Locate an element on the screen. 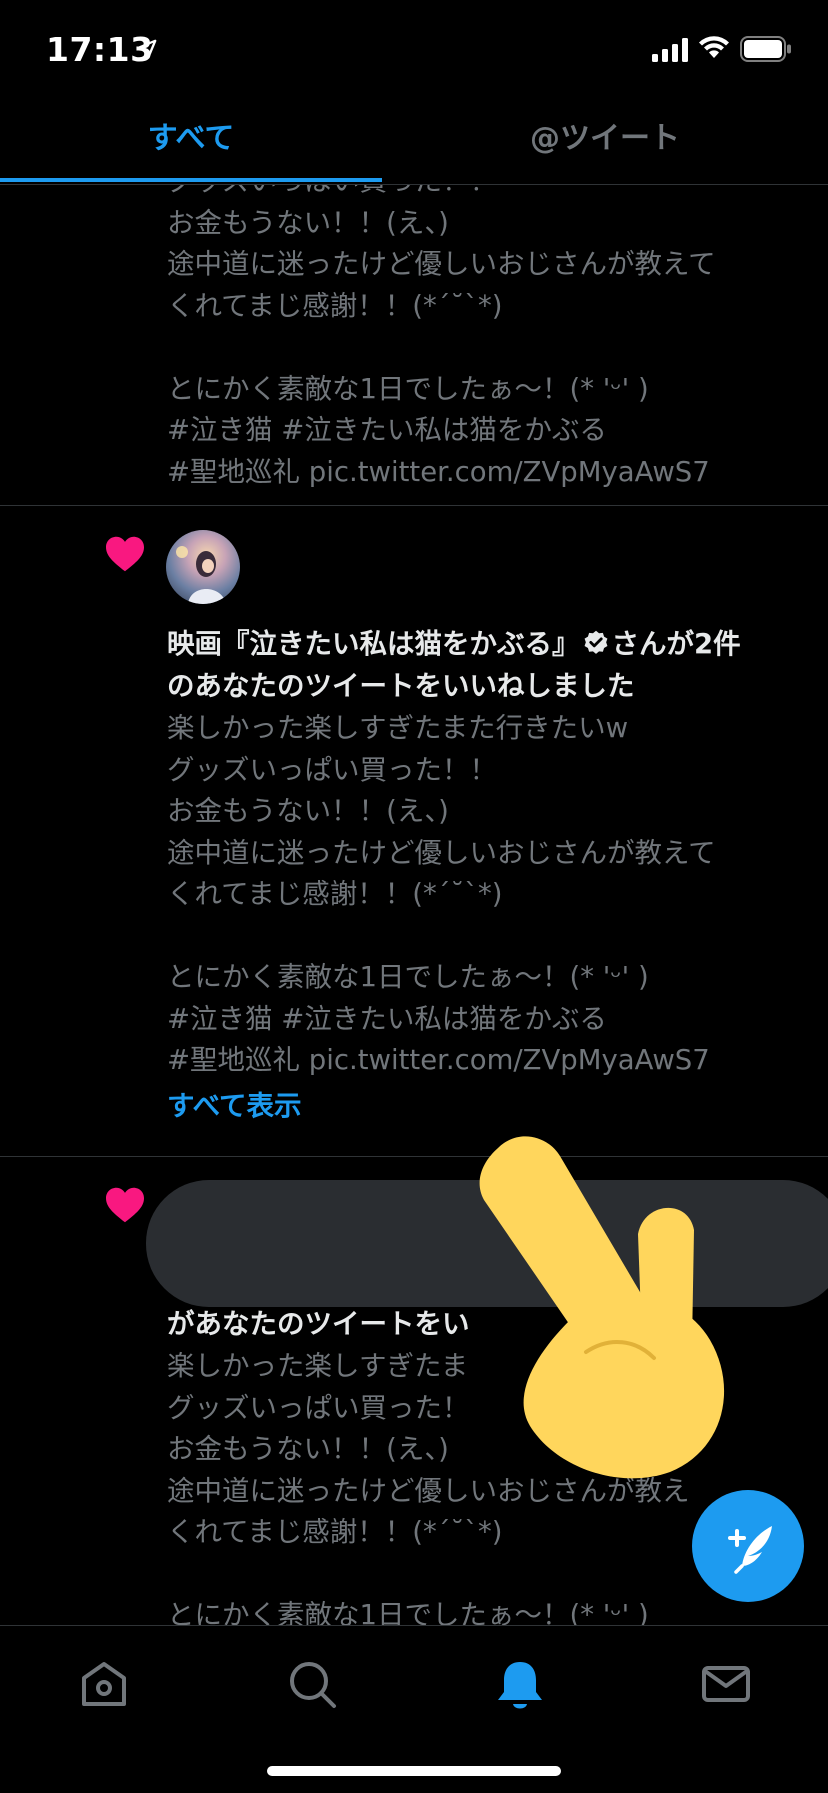  search-icon is located at coordinates (312, 1684).